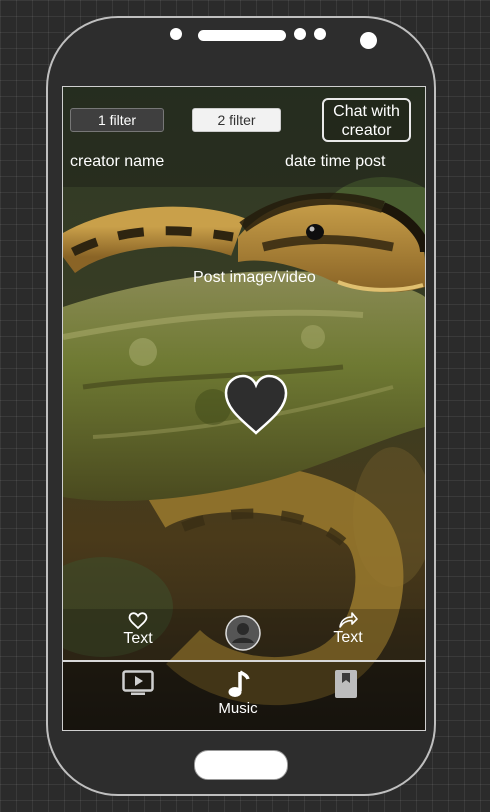 The height and width of the screenshot is (812, 490). What do you see at coordinates (241, 765) in the screenshot?
I see `home-button` at bounding box center [241, 765].